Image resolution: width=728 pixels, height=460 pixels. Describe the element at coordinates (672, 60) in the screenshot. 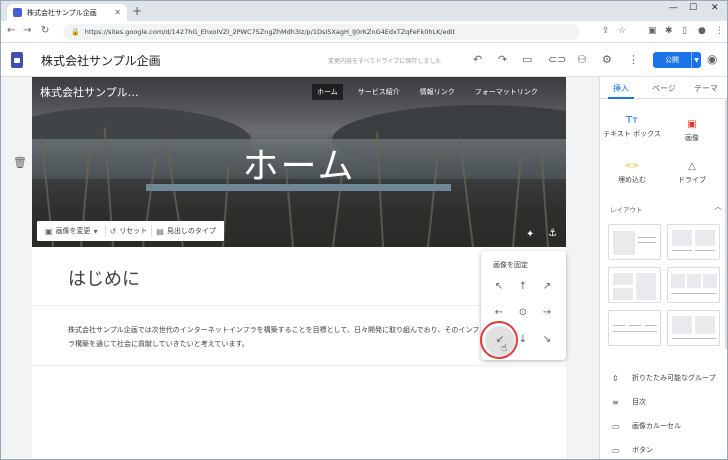

I see `publish-button: 公開` at that location.